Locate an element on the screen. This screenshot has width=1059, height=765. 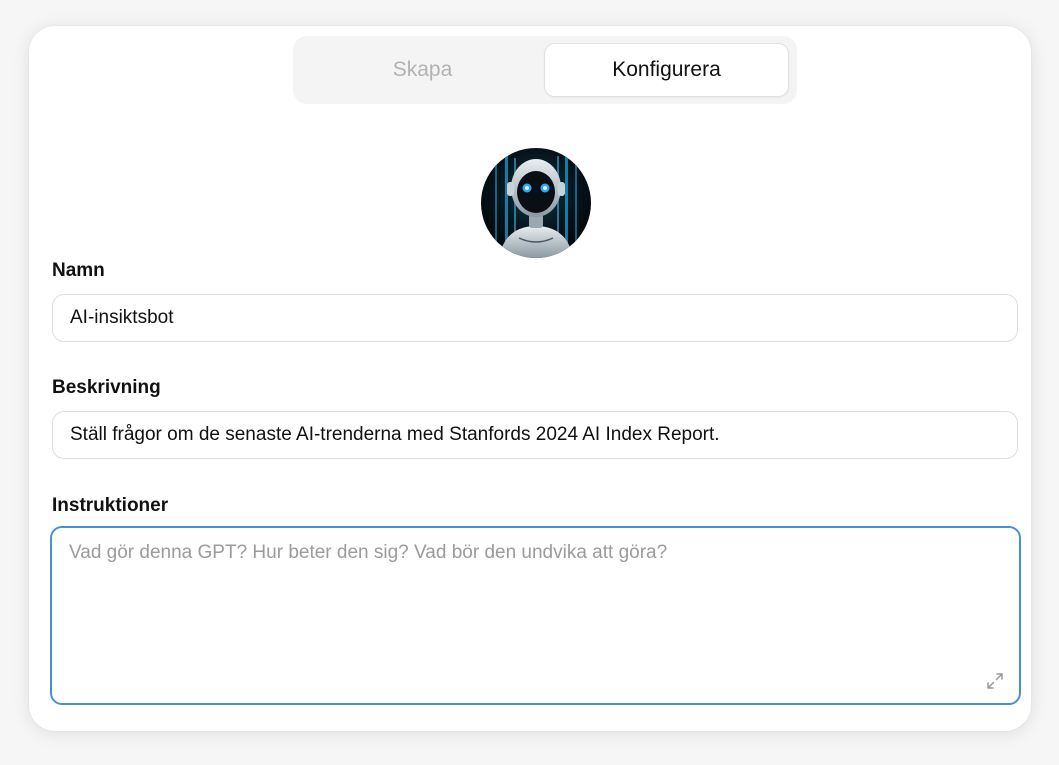
expand-icon is located at coordinates (995, 681).